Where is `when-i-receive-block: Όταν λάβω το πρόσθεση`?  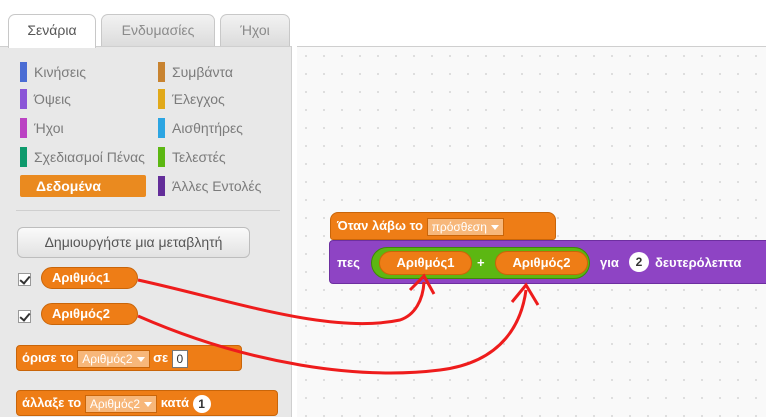
when-i-receive-block: Όταν λάβω το πρόσθεση is located at coordinates (443, 226).